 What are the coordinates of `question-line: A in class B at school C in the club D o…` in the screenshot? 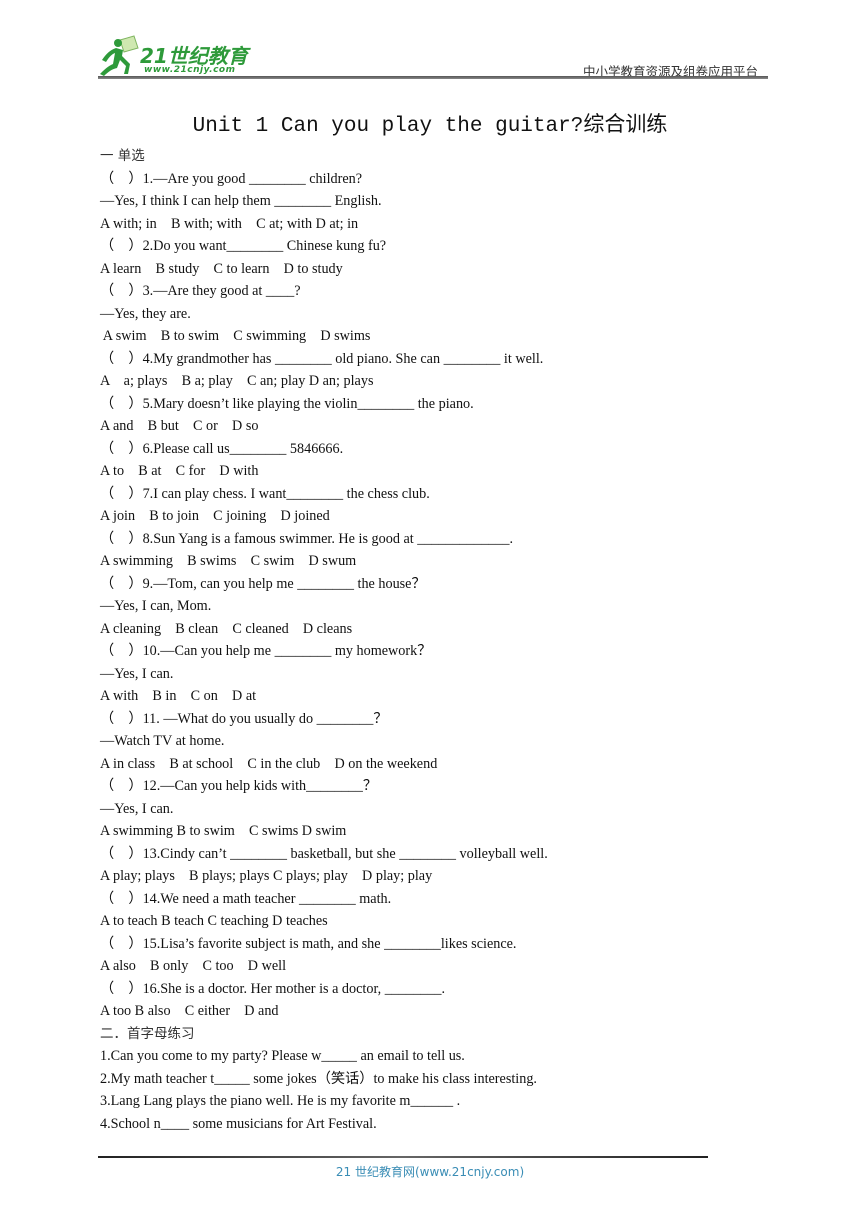 It's located at (269, 763).